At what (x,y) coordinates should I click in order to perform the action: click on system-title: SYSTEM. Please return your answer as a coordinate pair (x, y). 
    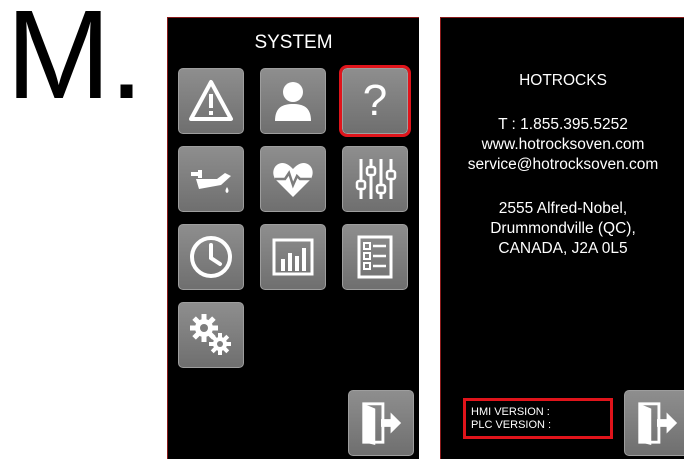
    Looking at the image, I should click on (293, 42).